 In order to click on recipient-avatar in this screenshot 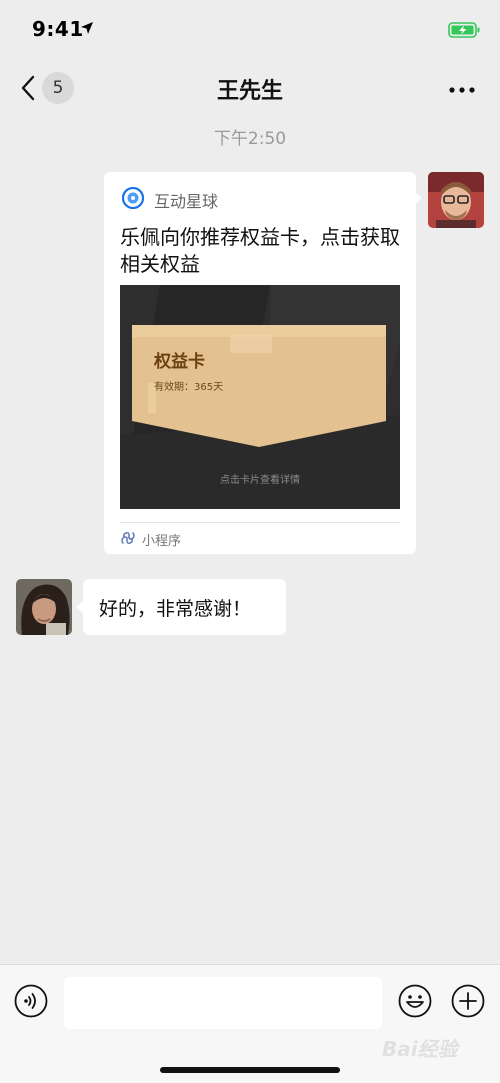, I will do `click(44, 607)`.